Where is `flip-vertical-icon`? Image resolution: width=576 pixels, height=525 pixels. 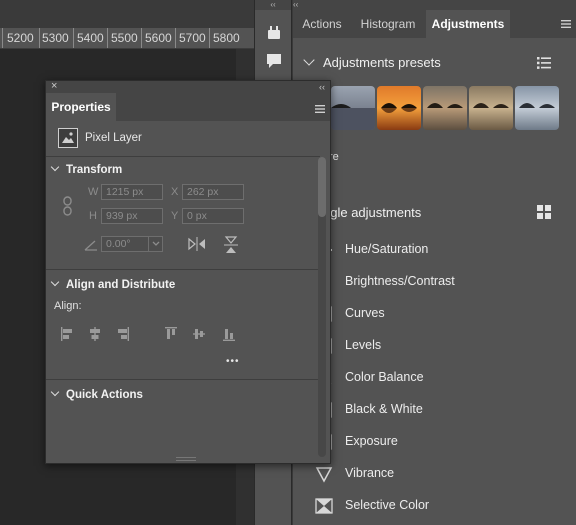 flip-vertical-icon is located at coordinates (231, 245).